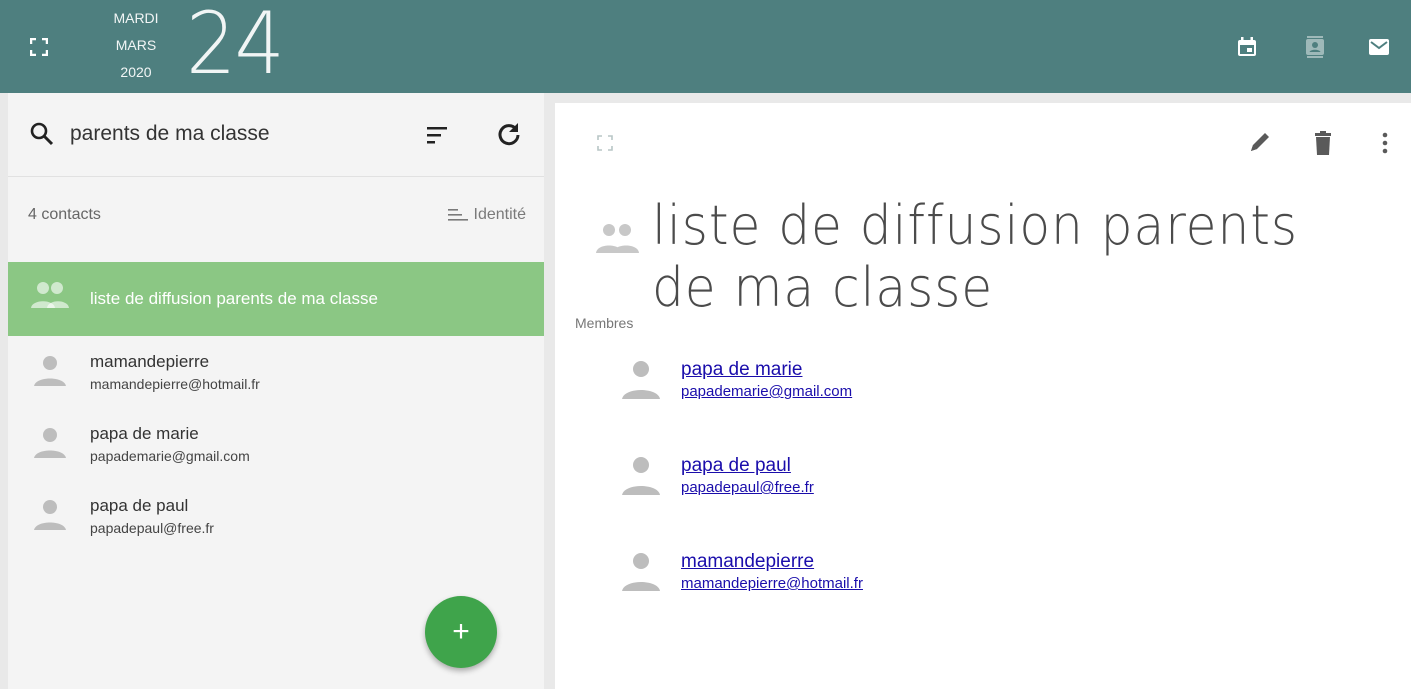 The width and height of the screenshot is (1411, 689). What do you see at coordinates (42, 134) in the screenshot?
I see `search-icon` at bounding box center [42, 134].